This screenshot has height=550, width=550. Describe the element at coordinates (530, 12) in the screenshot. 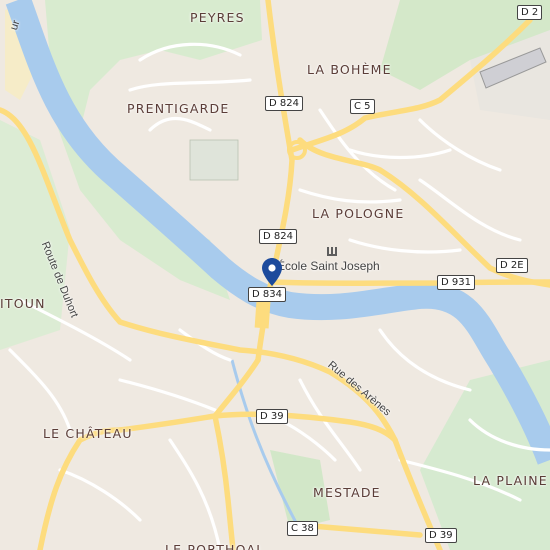

I see `road-shield-d2: D 2` at that location.